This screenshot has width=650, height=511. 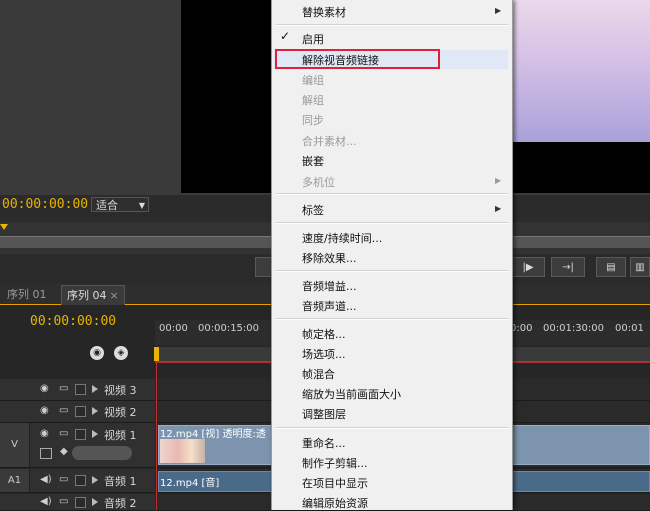 What do you see at coordinates (120, 481) in the screenshot?
I see `track-name-audio-1: 音频 1` at bounding box center [120, 481].